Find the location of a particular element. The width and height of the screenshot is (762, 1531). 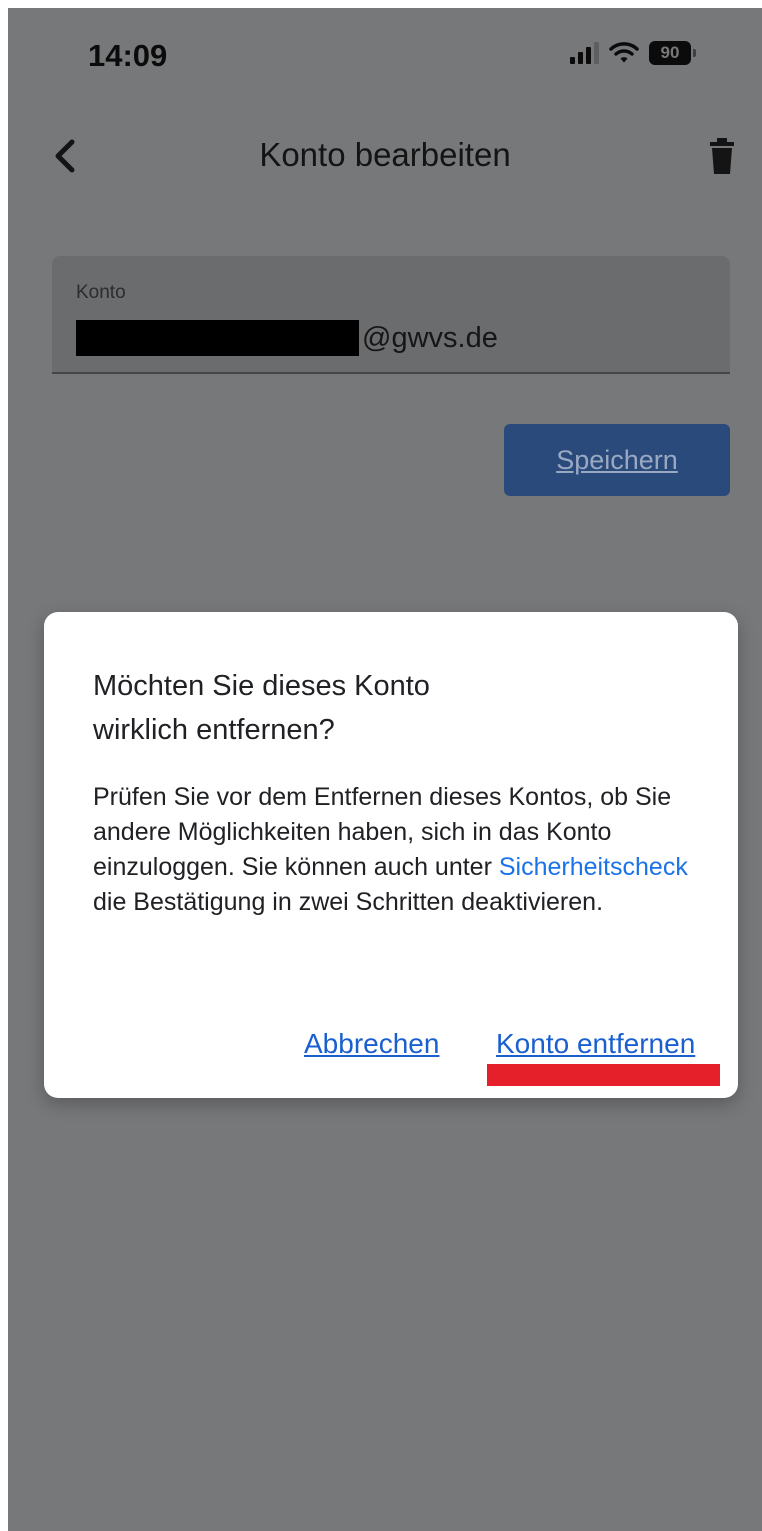

account-field-label: Konto is located at coordinates (101, 292).